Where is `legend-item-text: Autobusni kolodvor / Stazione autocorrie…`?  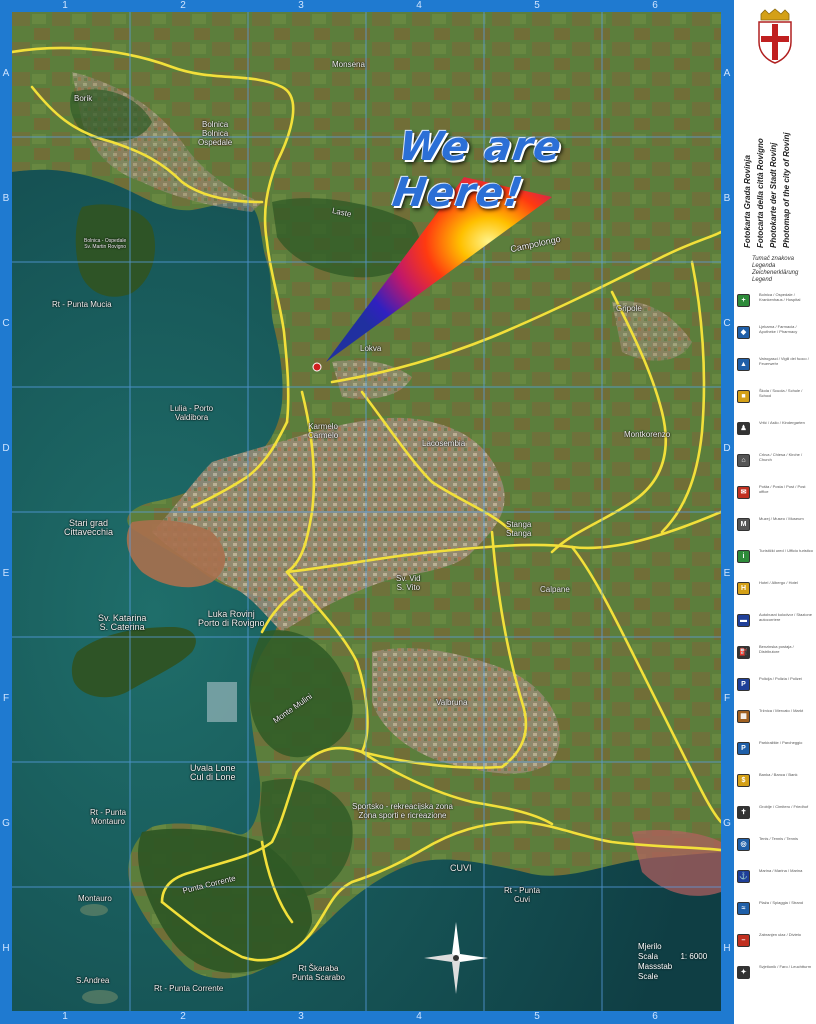 legend-item-text: Autobusni kolodvor / Stazione autocorrie… is located at coordinates (785, 617).